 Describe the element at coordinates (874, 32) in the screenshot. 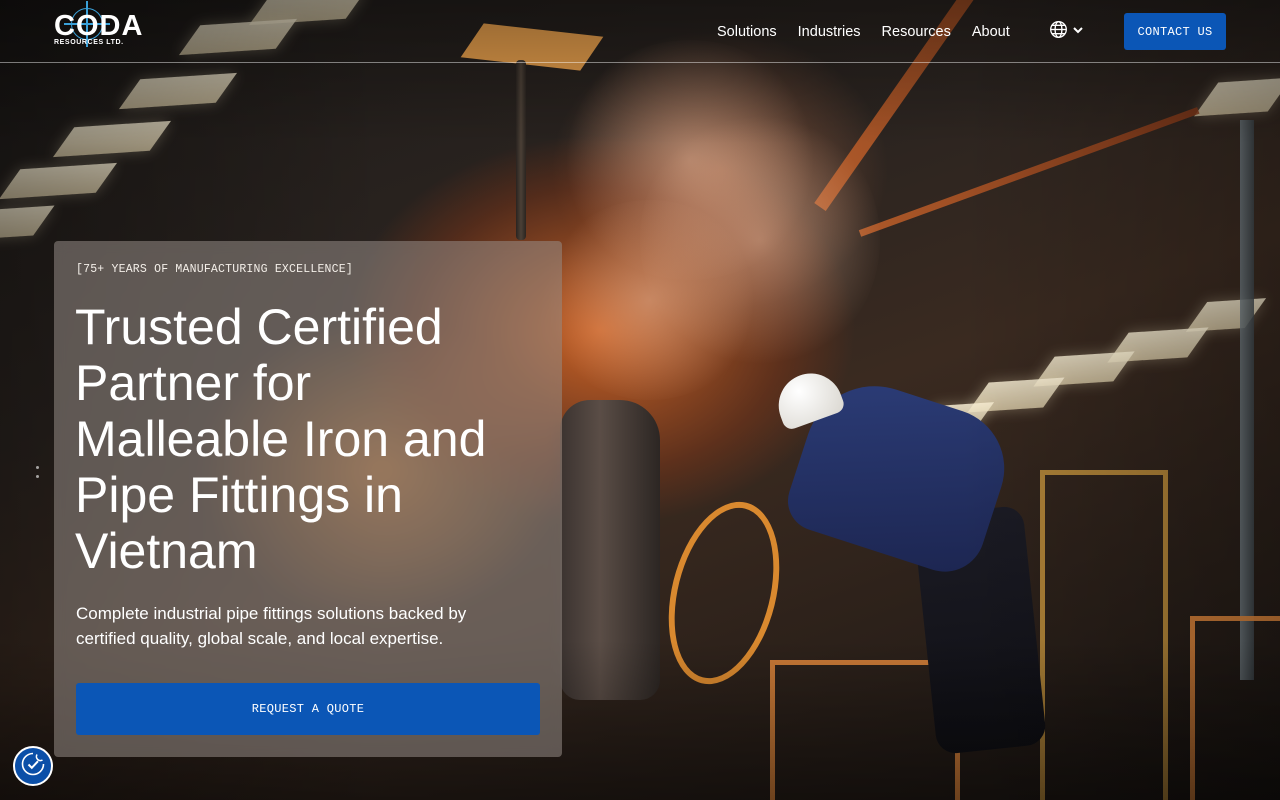

I see `main-nav: Solutions Industries Resources About` at that location.